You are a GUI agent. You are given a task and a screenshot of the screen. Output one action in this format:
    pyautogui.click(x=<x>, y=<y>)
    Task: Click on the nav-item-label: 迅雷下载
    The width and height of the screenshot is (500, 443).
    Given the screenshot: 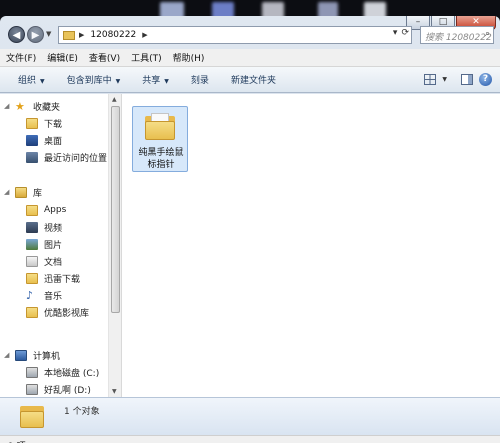 What is the action you would take?
    pyautogui.click(x=62, y=279)
    